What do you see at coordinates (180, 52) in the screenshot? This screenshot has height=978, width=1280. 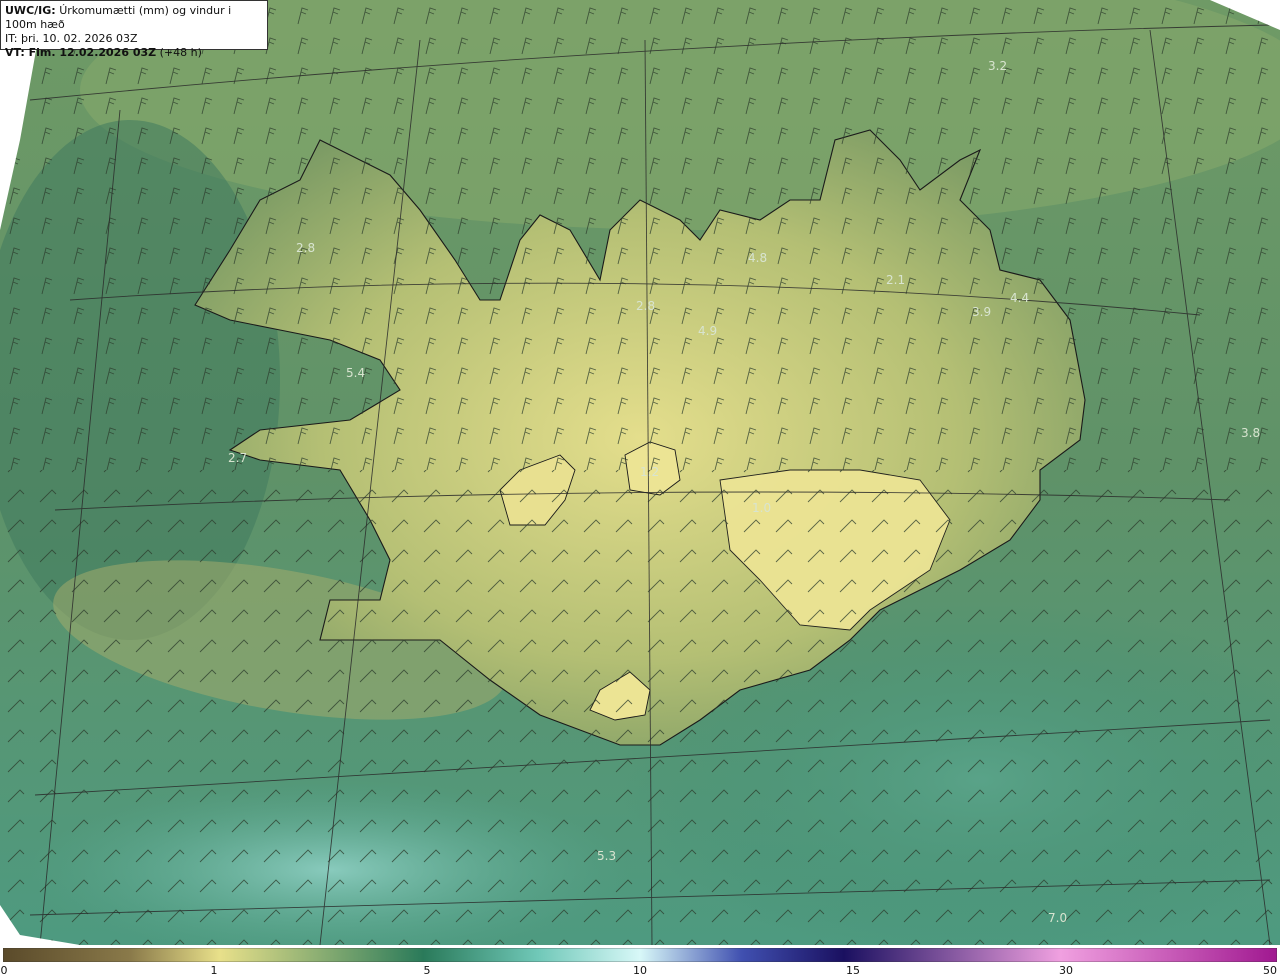 I see `valid-offset: (+48 h)` at bounding box center [180, 52].